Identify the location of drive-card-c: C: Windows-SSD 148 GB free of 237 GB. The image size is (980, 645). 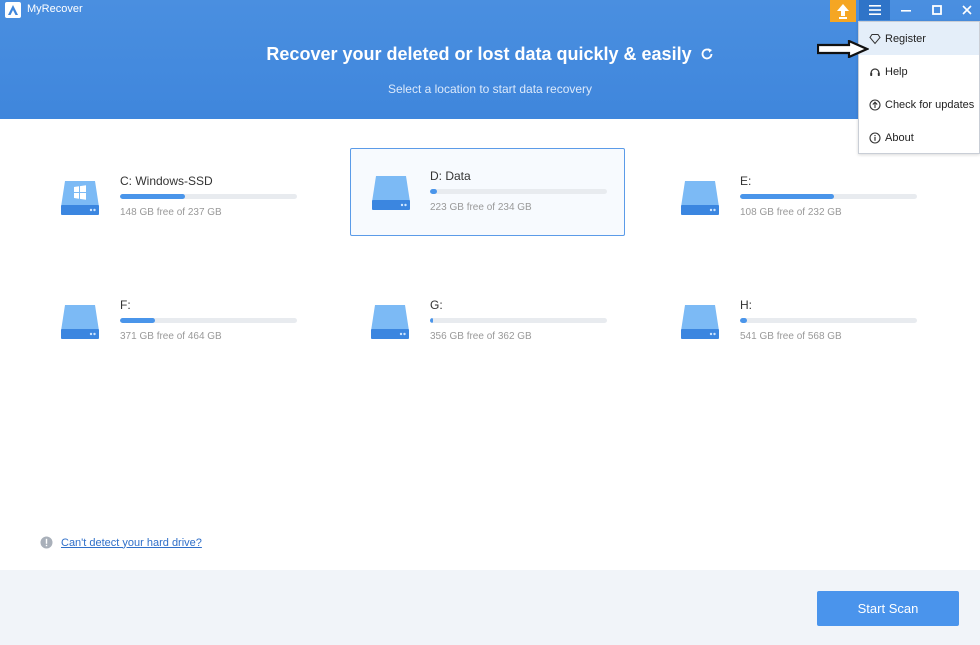
(187, 199).